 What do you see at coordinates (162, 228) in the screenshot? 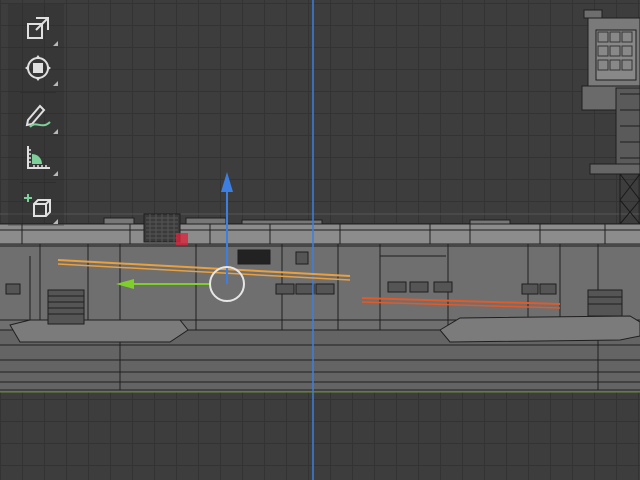
I see `deck-turret` at bounding box center [162, 228].